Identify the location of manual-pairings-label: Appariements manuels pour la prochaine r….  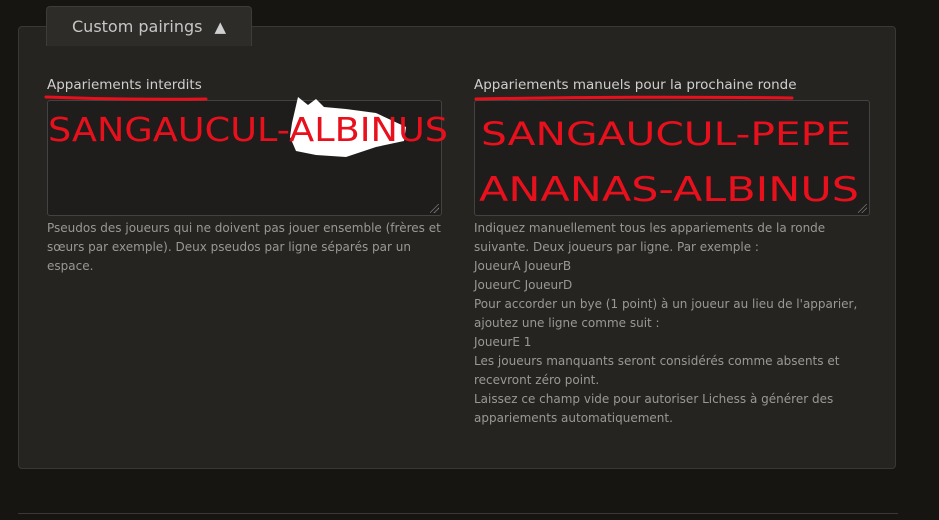
(635, 85).